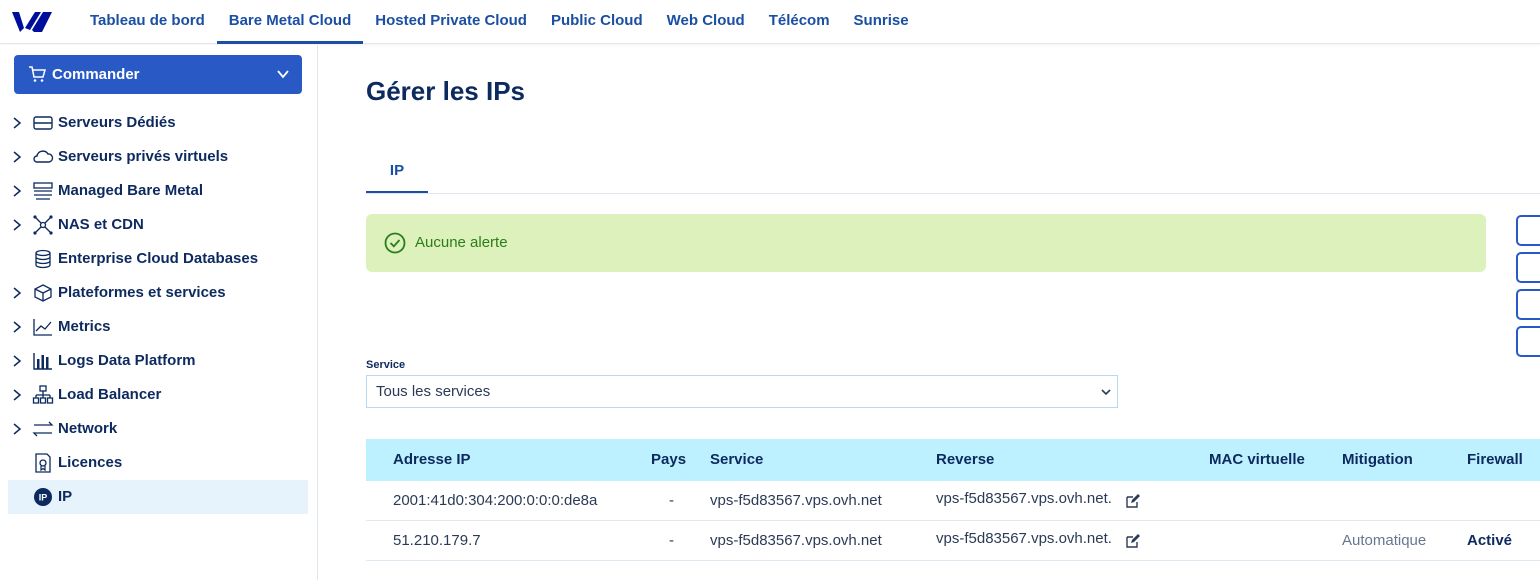  What do you see at coordinates (445, 91) in the screenshot?
I see `page-title: Gérer les IPs` at bounding box center [445, 91].